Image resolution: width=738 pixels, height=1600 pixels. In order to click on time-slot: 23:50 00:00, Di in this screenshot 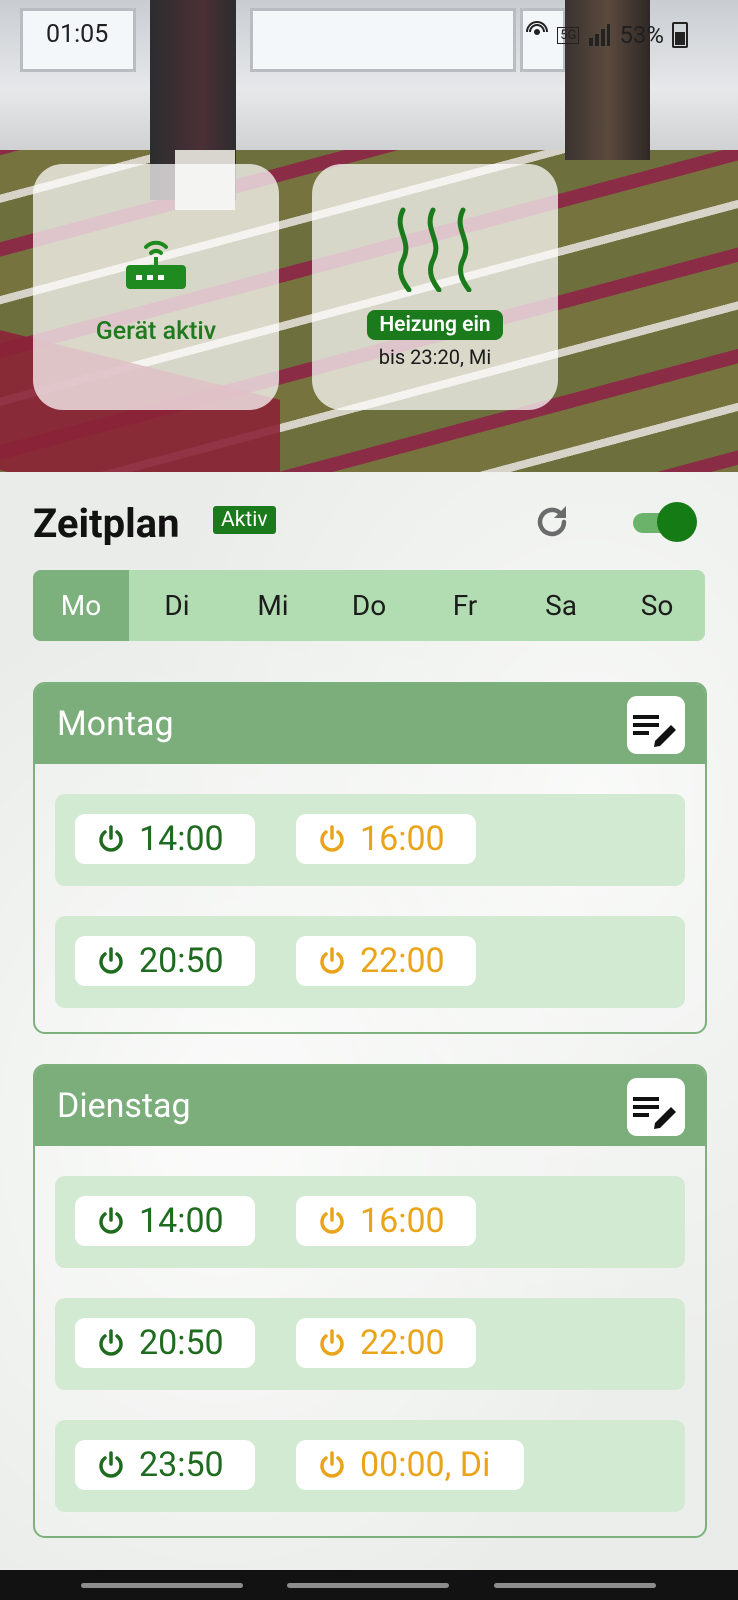, I will do `click(370, 1466)`.